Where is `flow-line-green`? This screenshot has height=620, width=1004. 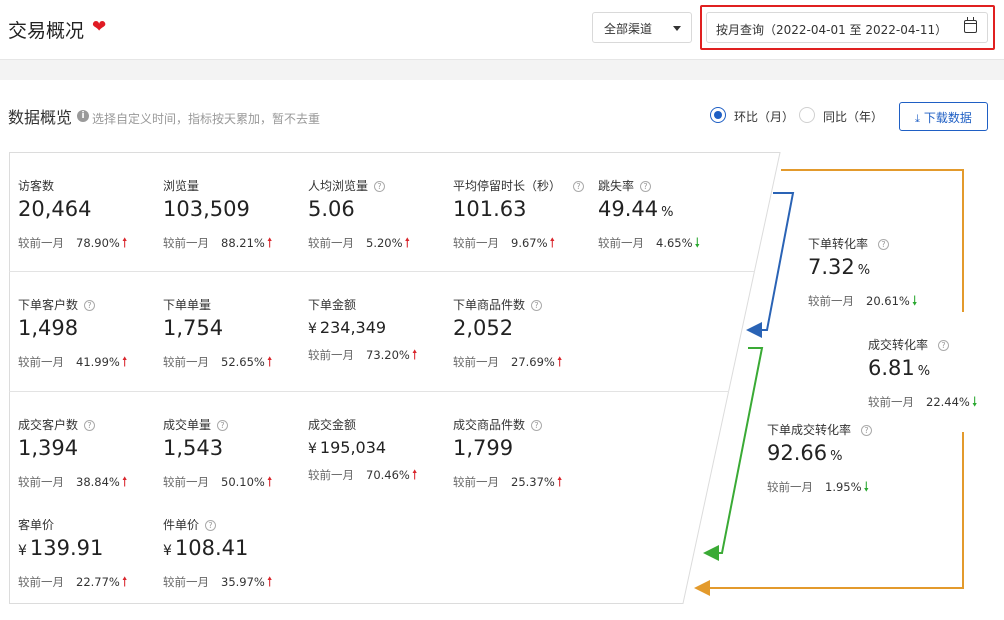 flow-line-green is located at coordinates (733, 454).